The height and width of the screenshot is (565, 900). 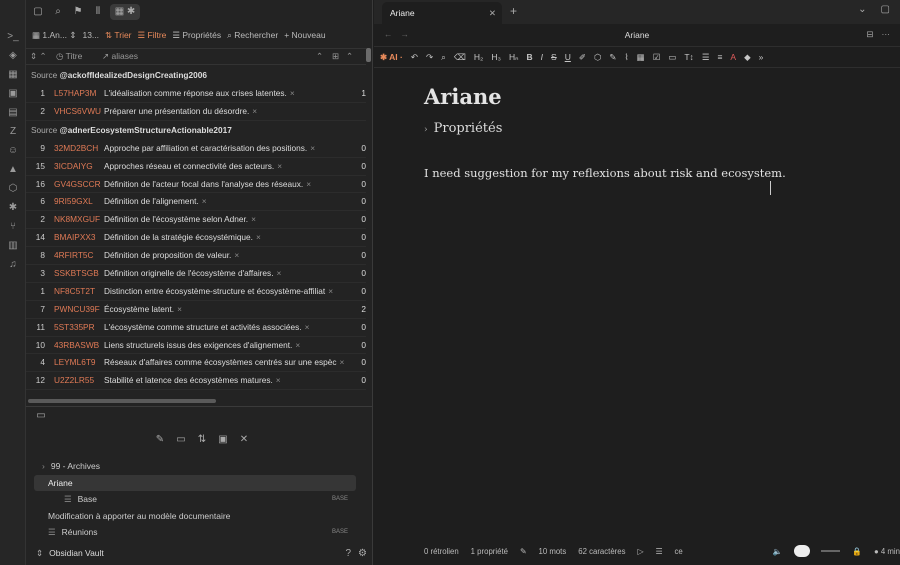 I want to click on list-icon: ☰, so click(x=706, y=57).